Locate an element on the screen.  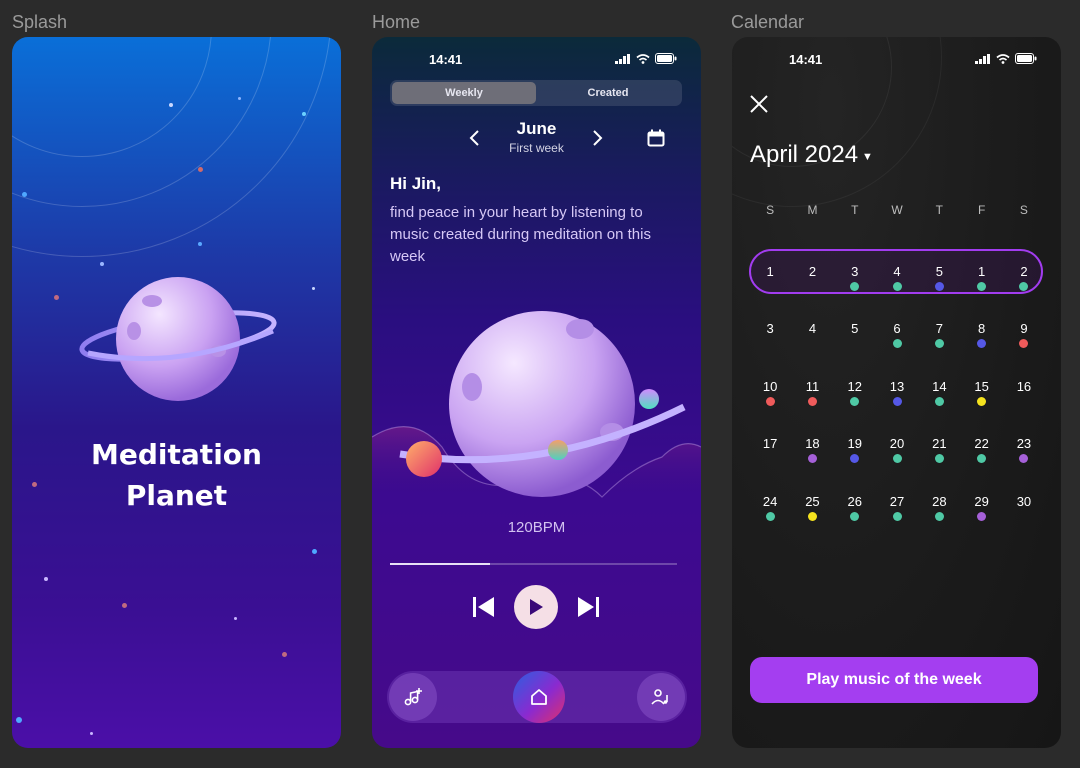
calendar-week-row: 24 25 26 27 28 29 30 is located at coordinates (897, 510).